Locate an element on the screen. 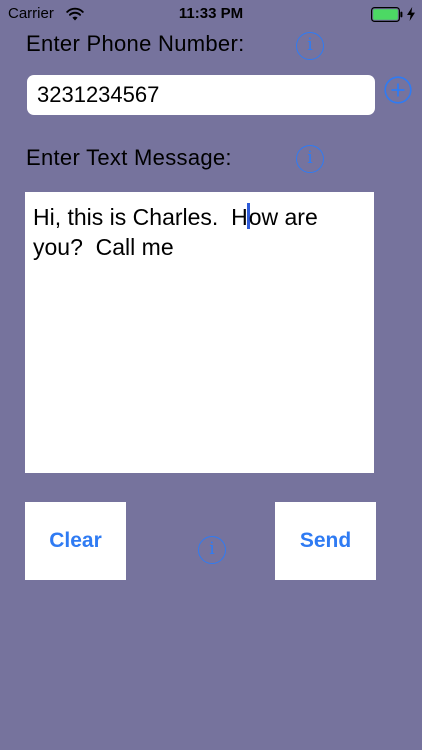 Image resolution: width=422 pixels, height=750 pixels. add-contact-icon is located at coordinates (398, 90).